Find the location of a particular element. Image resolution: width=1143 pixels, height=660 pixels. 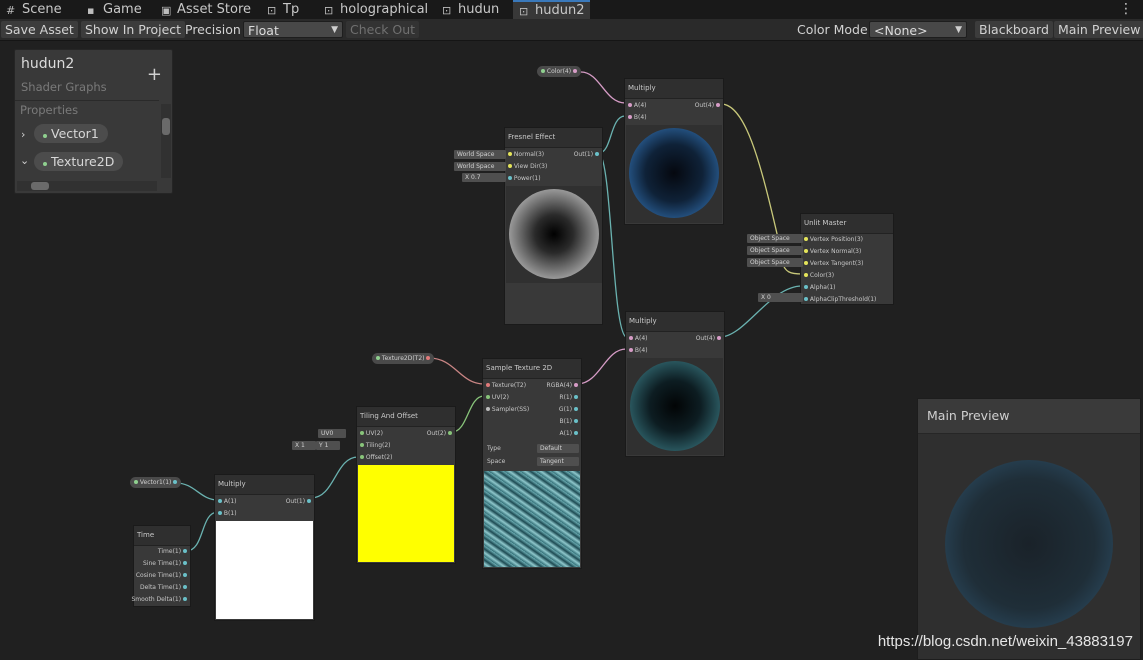

color-property-node: Color(4) is located at coordinates (559, 71).